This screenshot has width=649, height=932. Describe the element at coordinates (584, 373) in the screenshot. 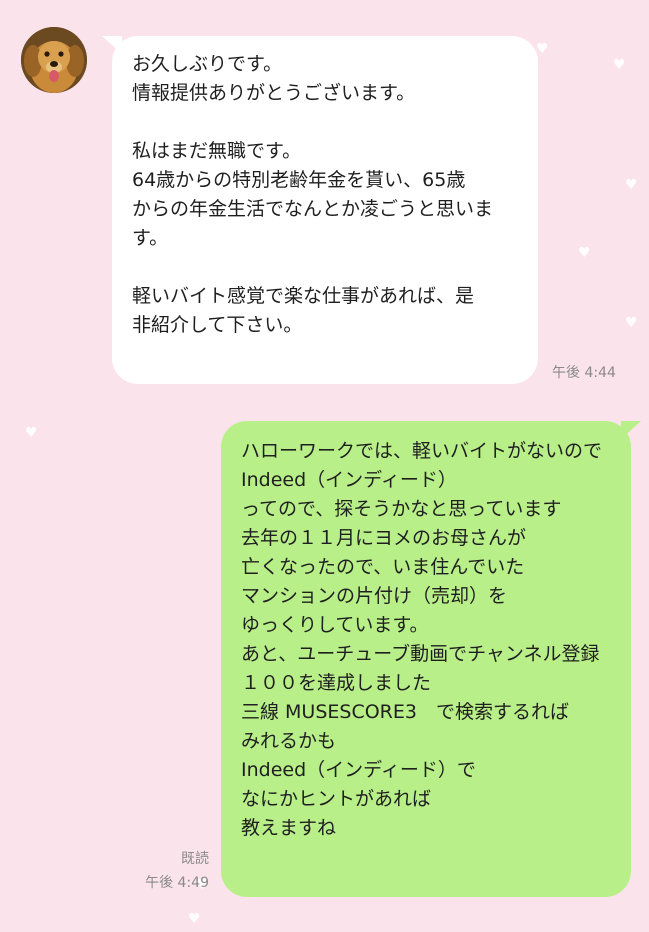

I see `incoming-message-time: 午後 4:44` at that location.